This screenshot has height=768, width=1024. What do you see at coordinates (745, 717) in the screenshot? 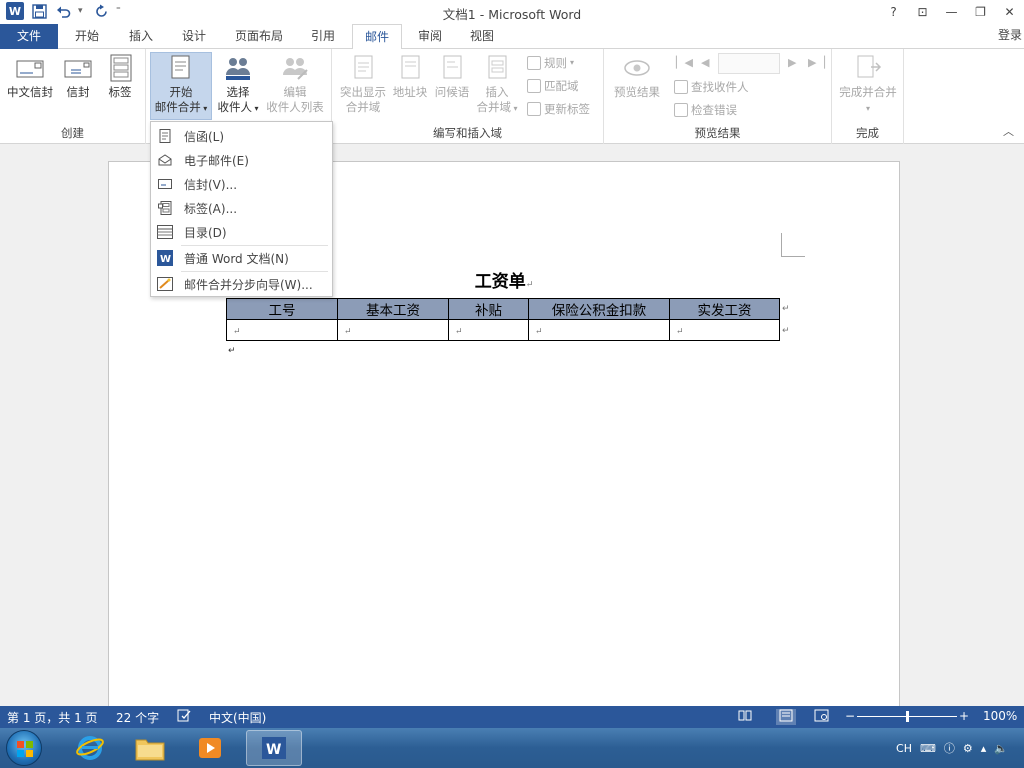
I see `read-mode-icon` at bounding box center [745, 717].